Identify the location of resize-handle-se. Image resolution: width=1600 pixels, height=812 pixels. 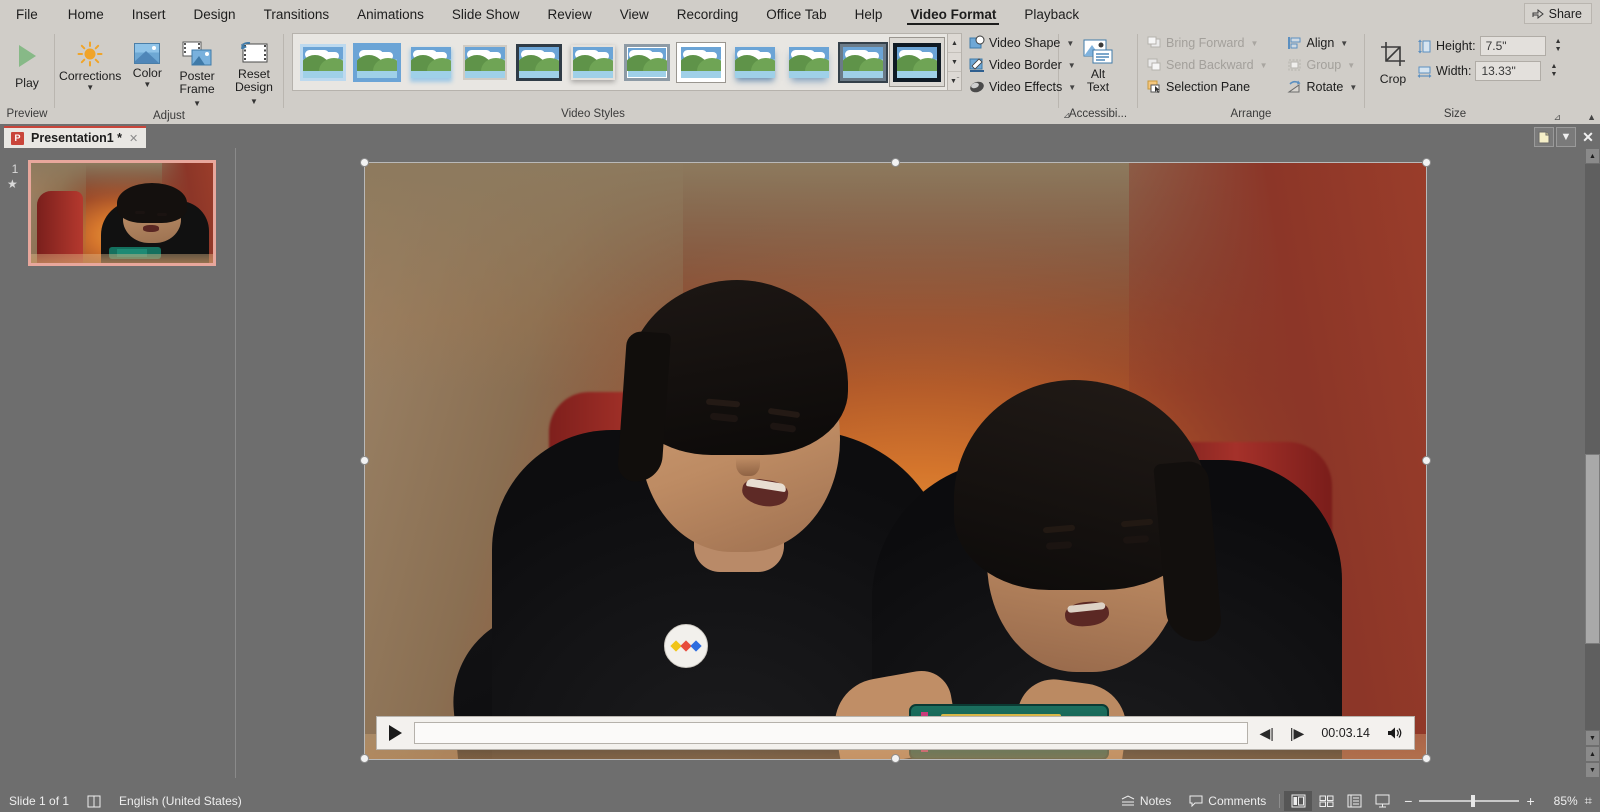
(1426, 758).